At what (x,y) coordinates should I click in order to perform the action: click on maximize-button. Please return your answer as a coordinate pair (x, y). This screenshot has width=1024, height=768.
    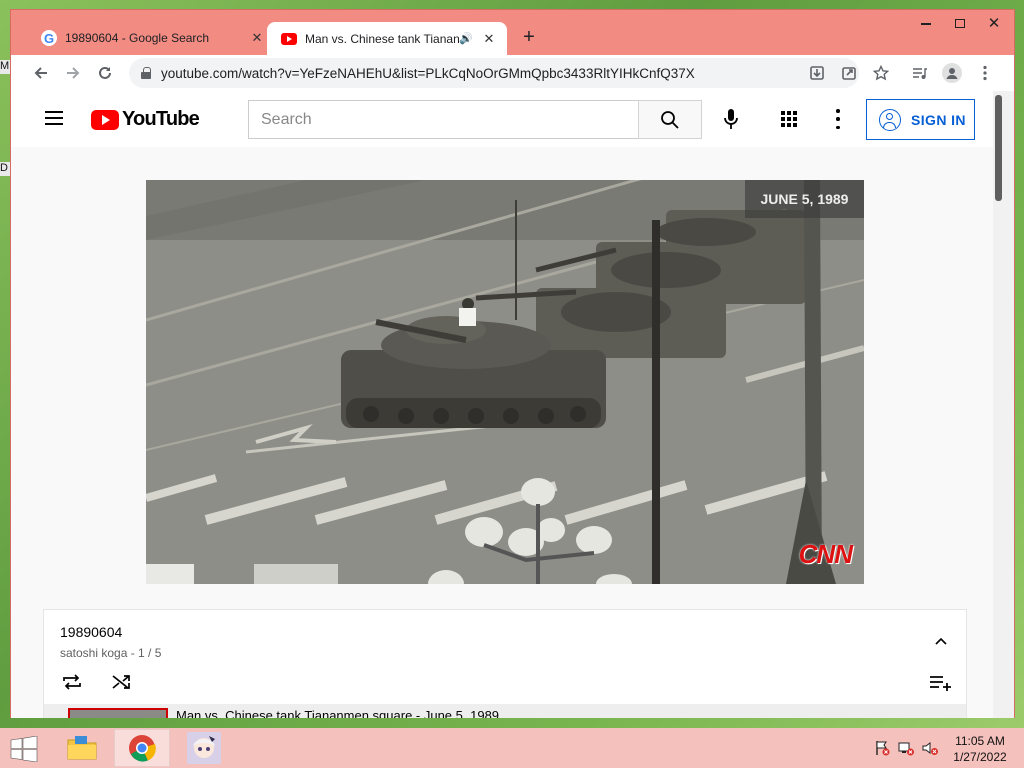
    Looking at the image, I should click on (960, 23).